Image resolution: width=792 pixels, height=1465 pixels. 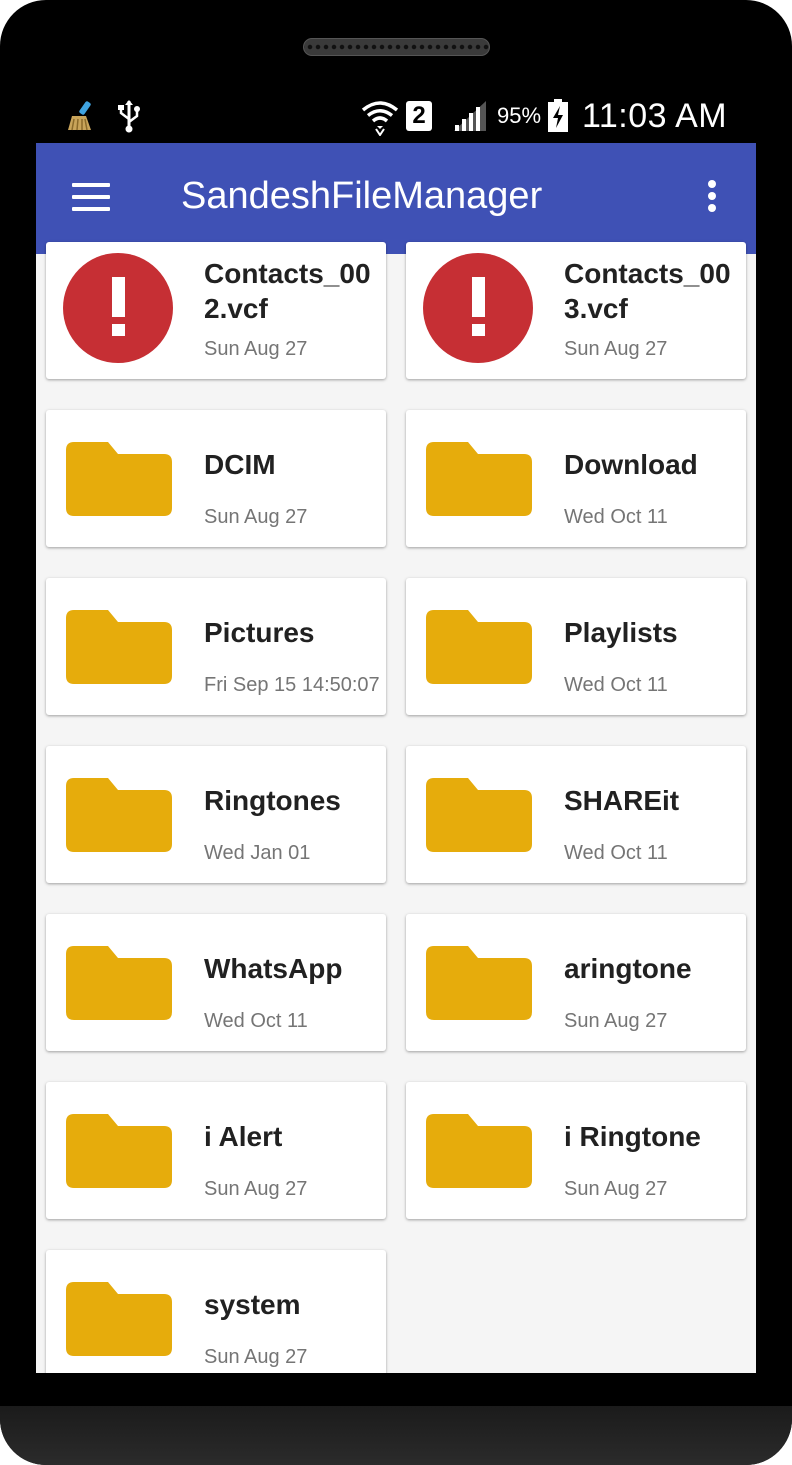 I want to click on sim-number: 2, so click(x=419, y=116).